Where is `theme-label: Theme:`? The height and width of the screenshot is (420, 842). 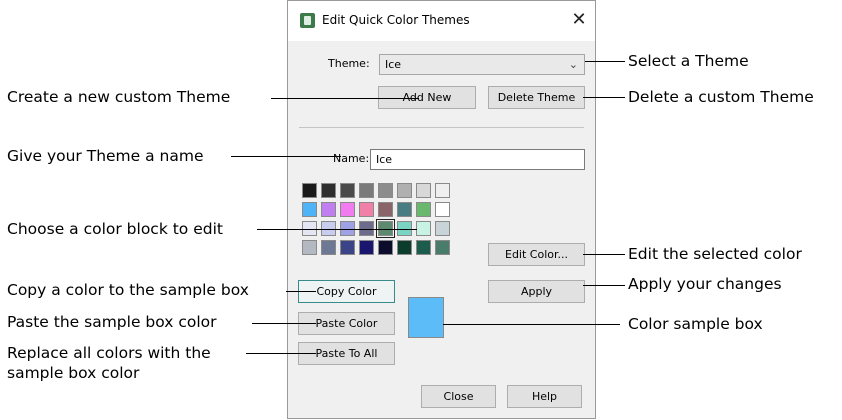
theme-label: Theme: is located at coordinates (349, 63).